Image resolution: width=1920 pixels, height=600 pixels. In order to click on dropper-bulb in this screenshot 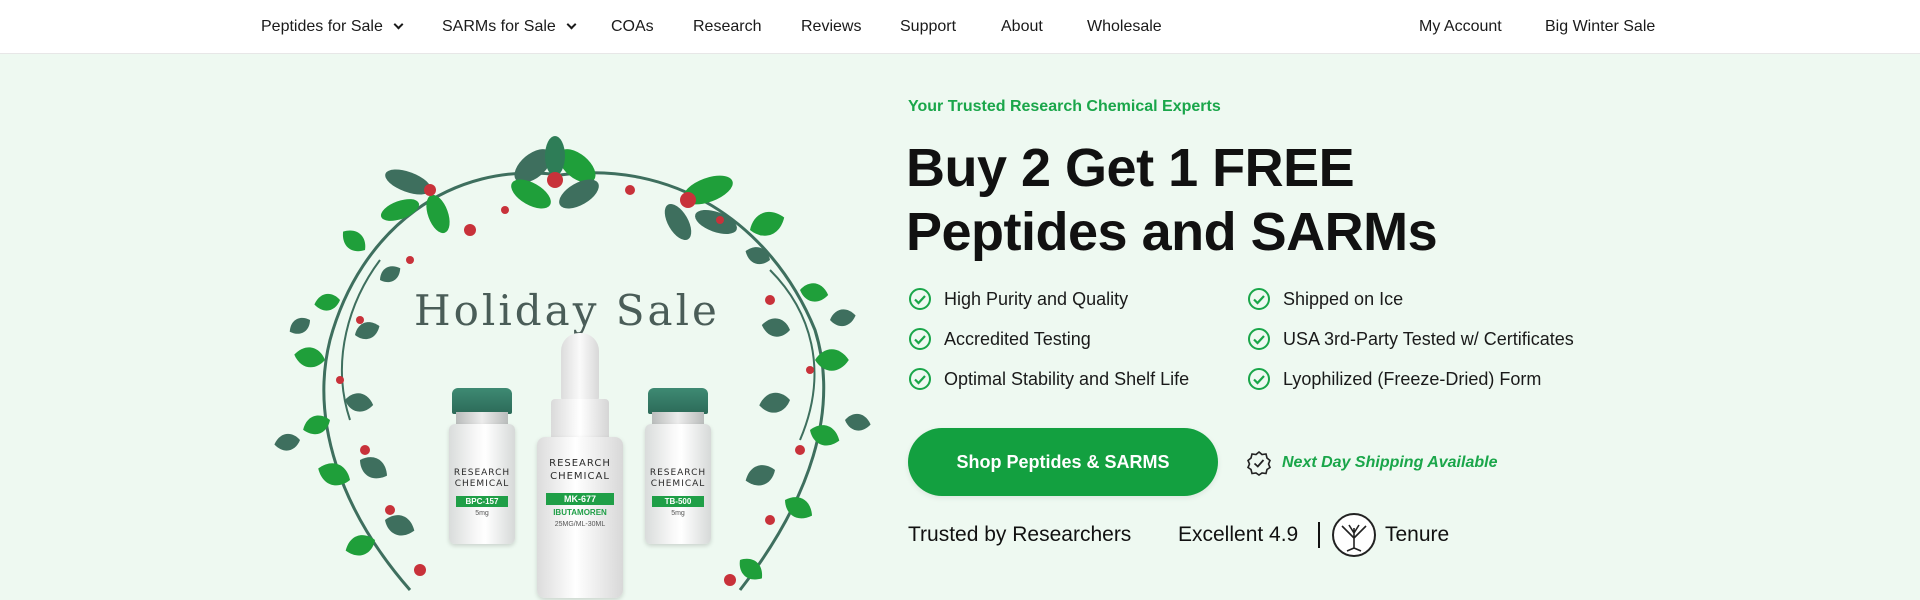, I will do `click(580, 368)`.